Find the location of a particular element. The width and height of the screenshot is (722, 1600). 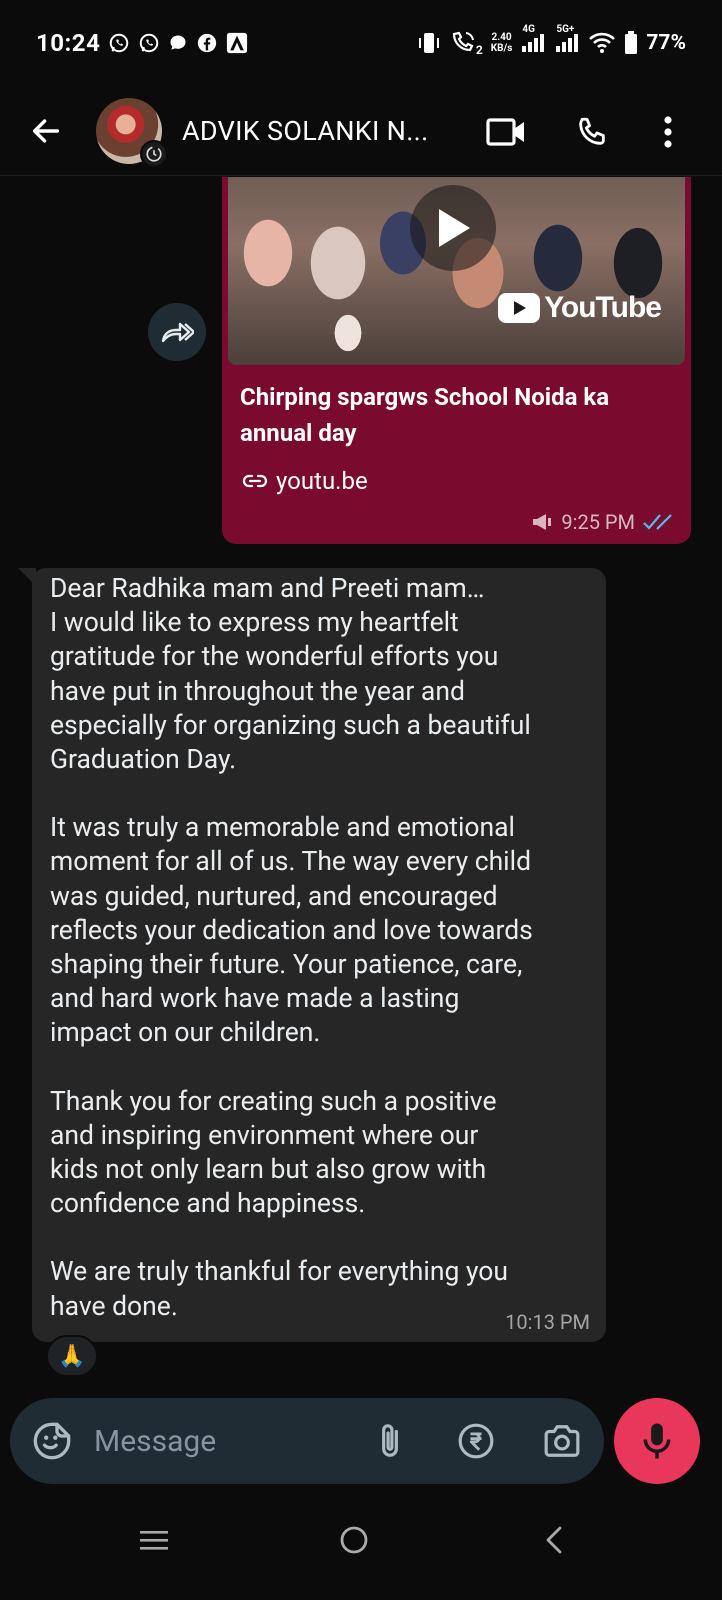

attach-button is located at coordinates (390, 1441).